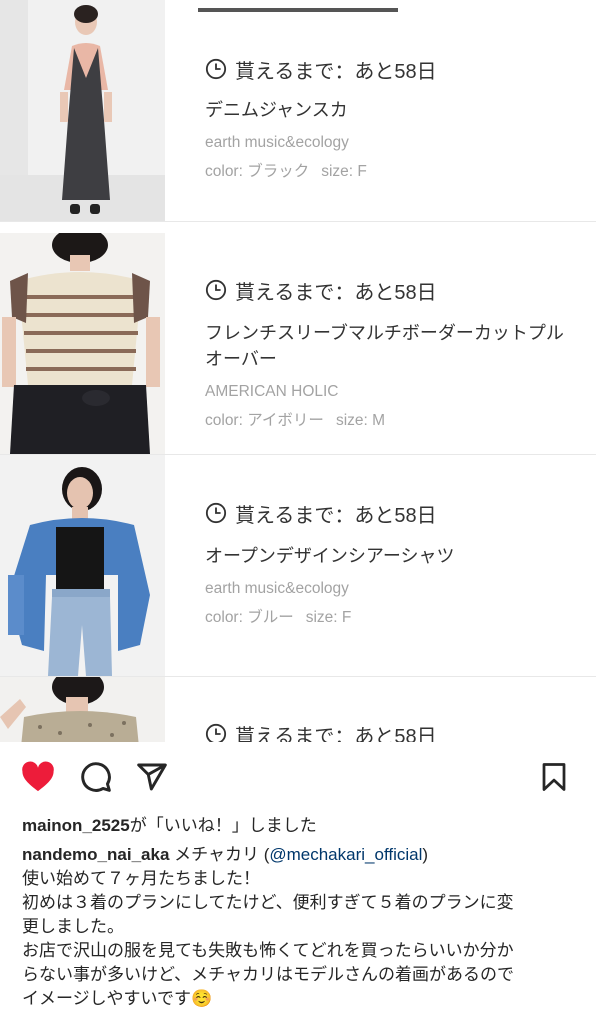 The width and height of the screenshot is (596, 1024). What do you see at coordinates (345, 854) in the screenshot?
I see `mention-link: @mechakari_official` at bounding box center [345, 854].